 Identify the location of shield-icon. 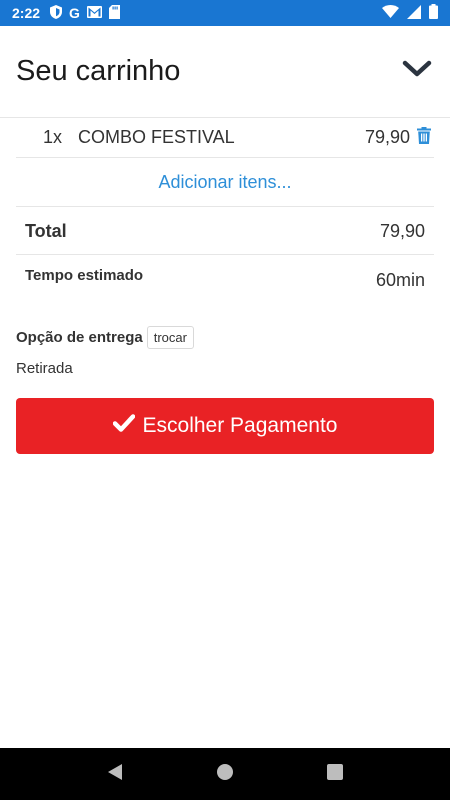
(56, 13).